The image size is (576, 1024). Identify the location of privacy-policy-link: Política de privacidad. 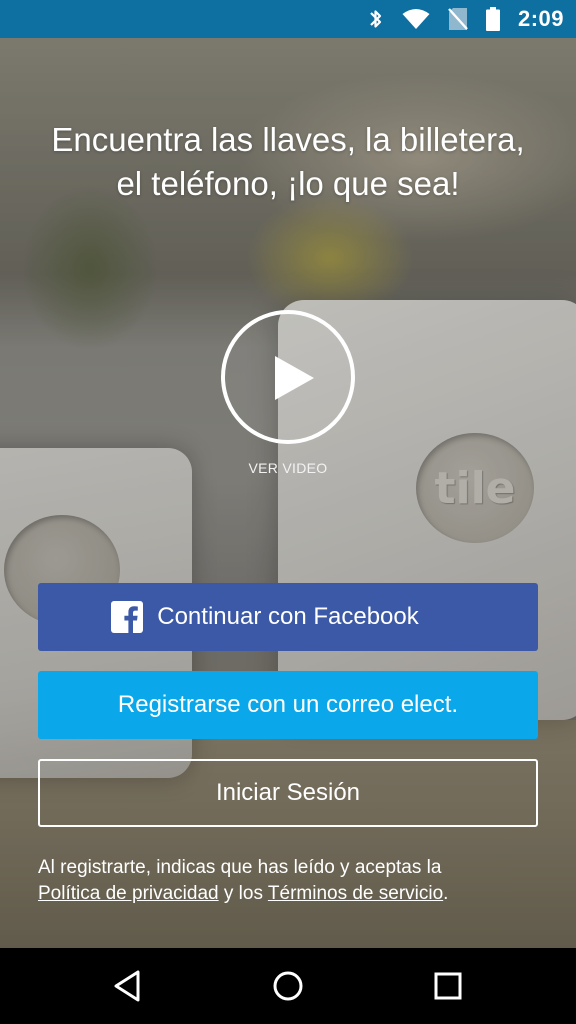
(128, 893).